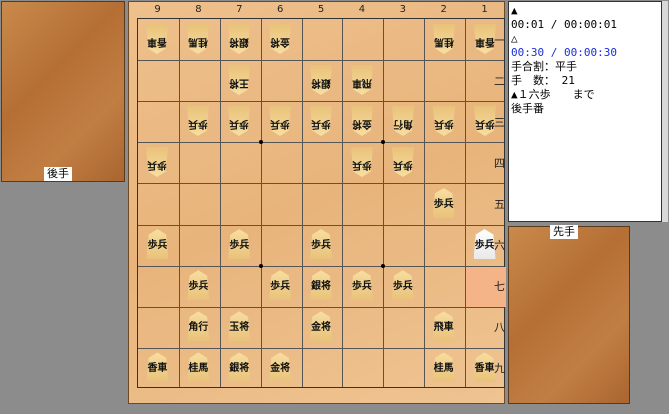  What do you see at coordinates (499, 369) in the screenshot?
I see `rank-number: 九` at bounding box center [499, 369].